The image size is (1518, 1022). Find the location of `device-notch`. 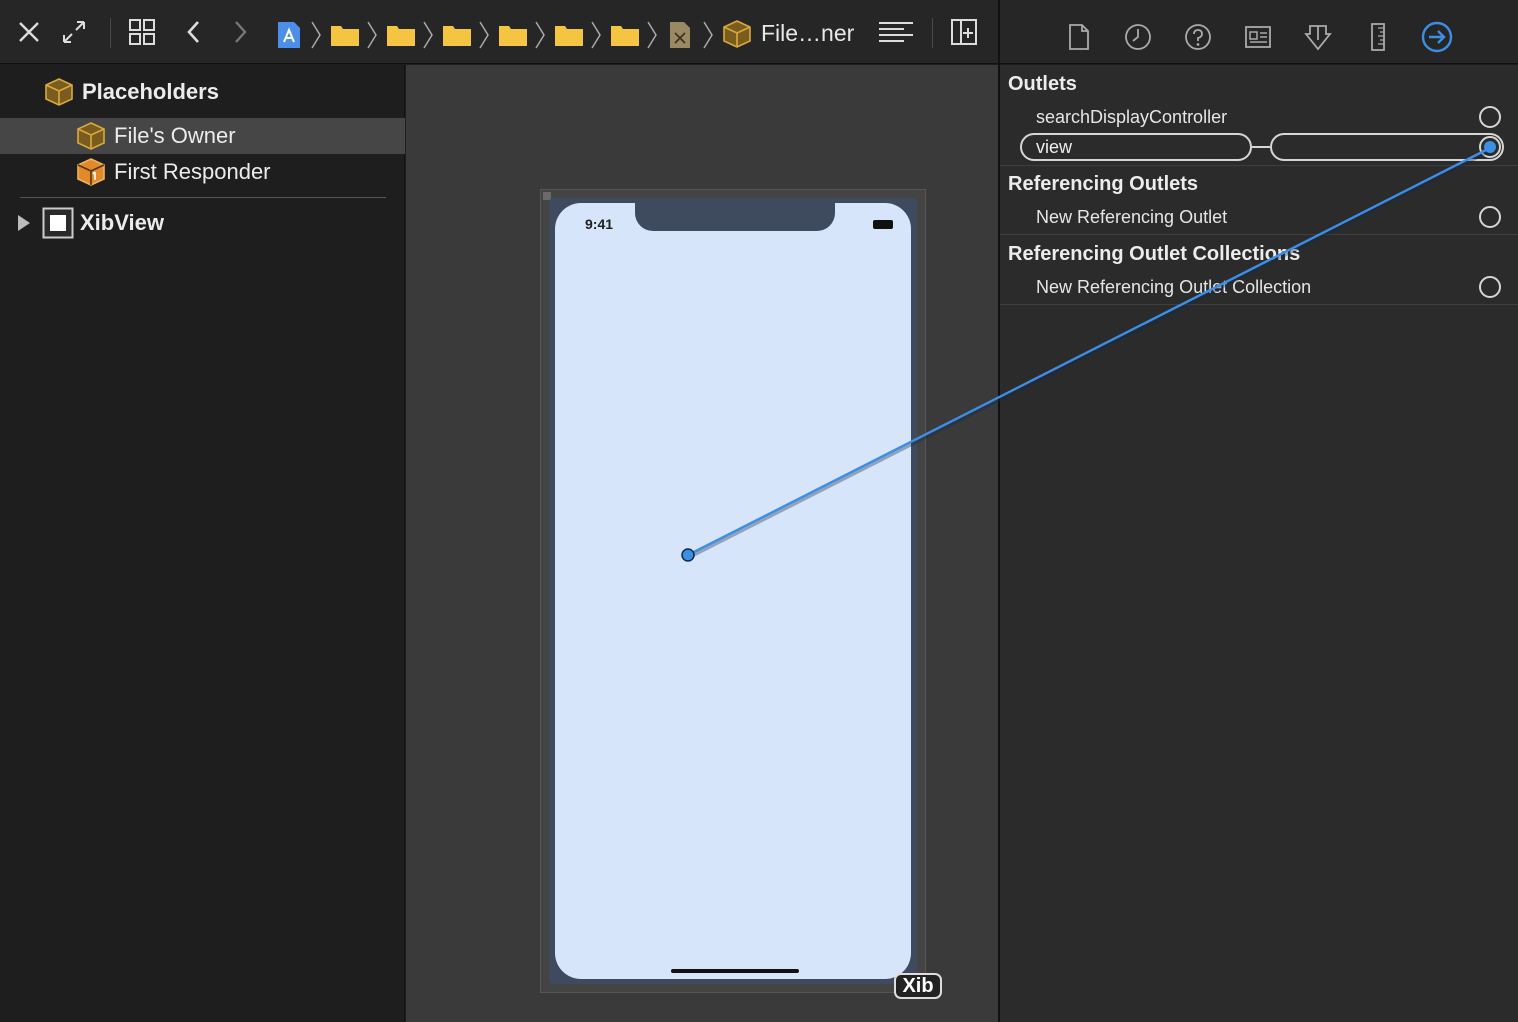

device-notch is located at coordinates (735, 217).